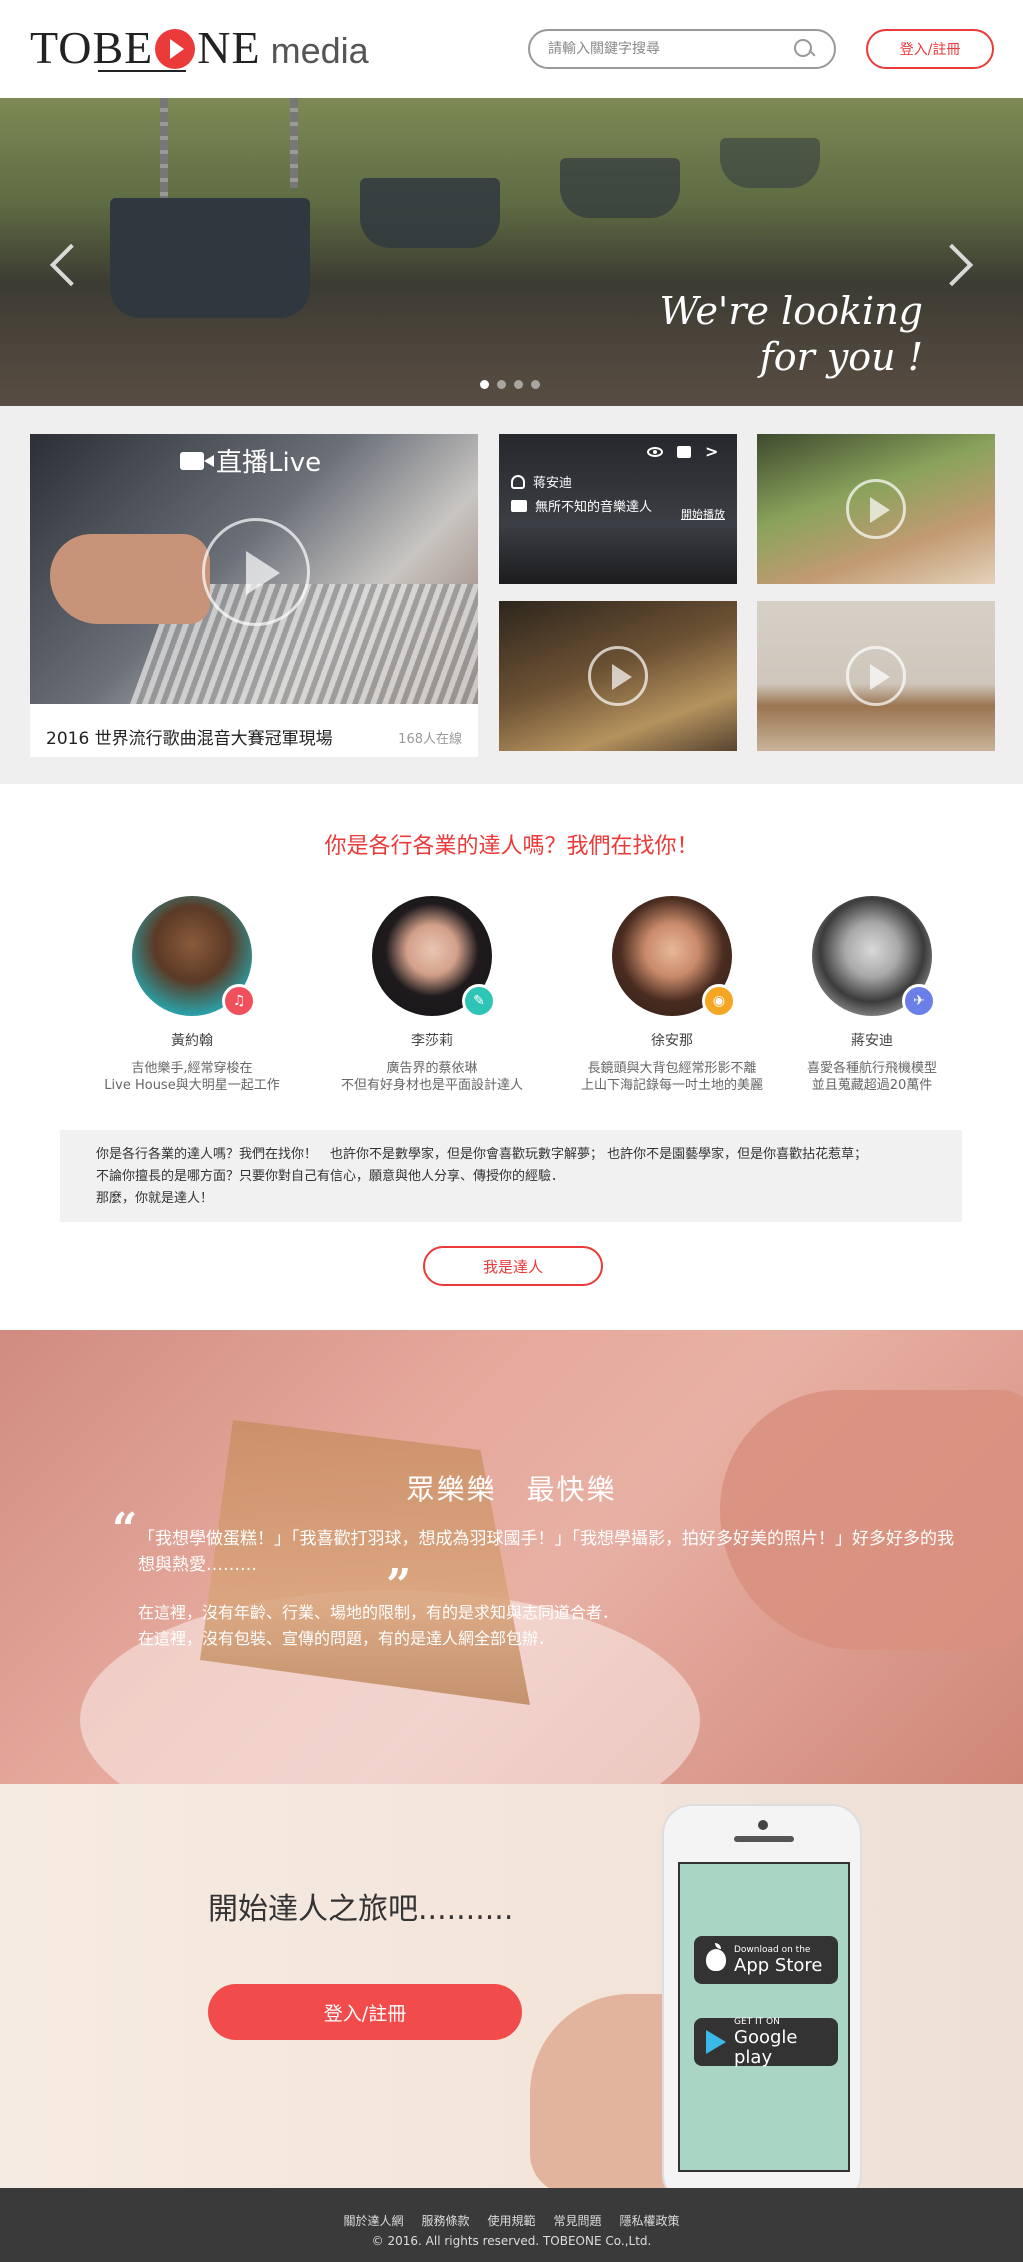 This screenshot has height=2262, width=1023. I want to click on app-store-text: Download on the App Store, so click(778, 1960).